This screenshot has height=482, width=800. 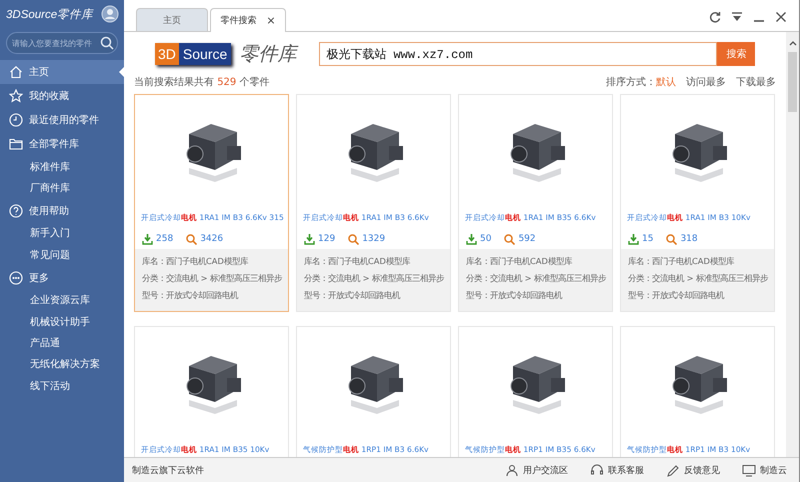 What do you see at coordinates (62, 343) in the screenshot?
I see `sidebar-item: 产品通` at bounding box center [62, 343].